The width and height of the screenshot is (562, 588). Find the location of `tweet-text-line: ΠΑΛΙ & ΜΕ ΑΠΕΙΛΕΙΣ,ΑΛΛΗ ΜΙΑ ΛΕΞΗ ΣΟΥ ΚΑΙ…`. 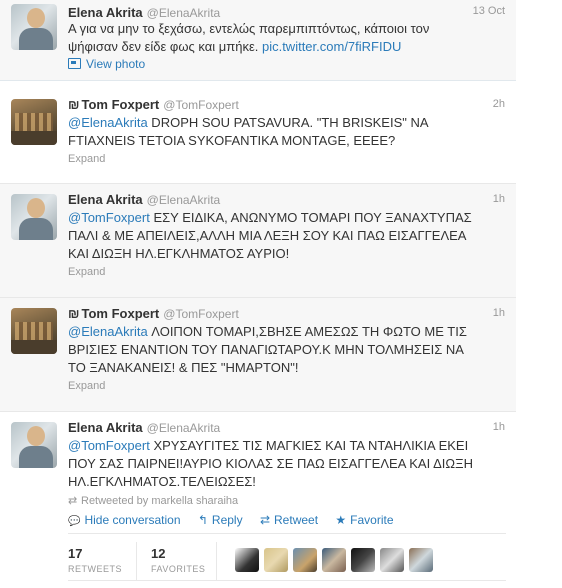

tweet-text-line: ΠΑΛΙ & ΜΕ ΑΠΕΙΛΕΙΣ,ΑΛΛΗ ΜΙΑ ΛΕΞΗ ΣΟΥ ΚΑΙ… is located at coordinates (267, 235).